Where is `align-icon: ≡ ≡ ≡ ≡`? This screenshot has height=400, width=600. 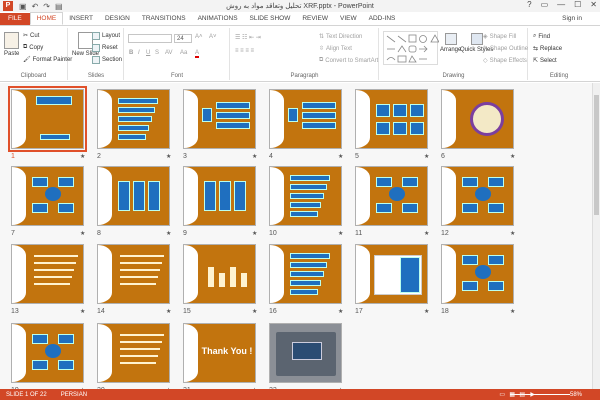 align-icon: ≡ ≡ ≡ ≡ is located at coordinates (244, 51).